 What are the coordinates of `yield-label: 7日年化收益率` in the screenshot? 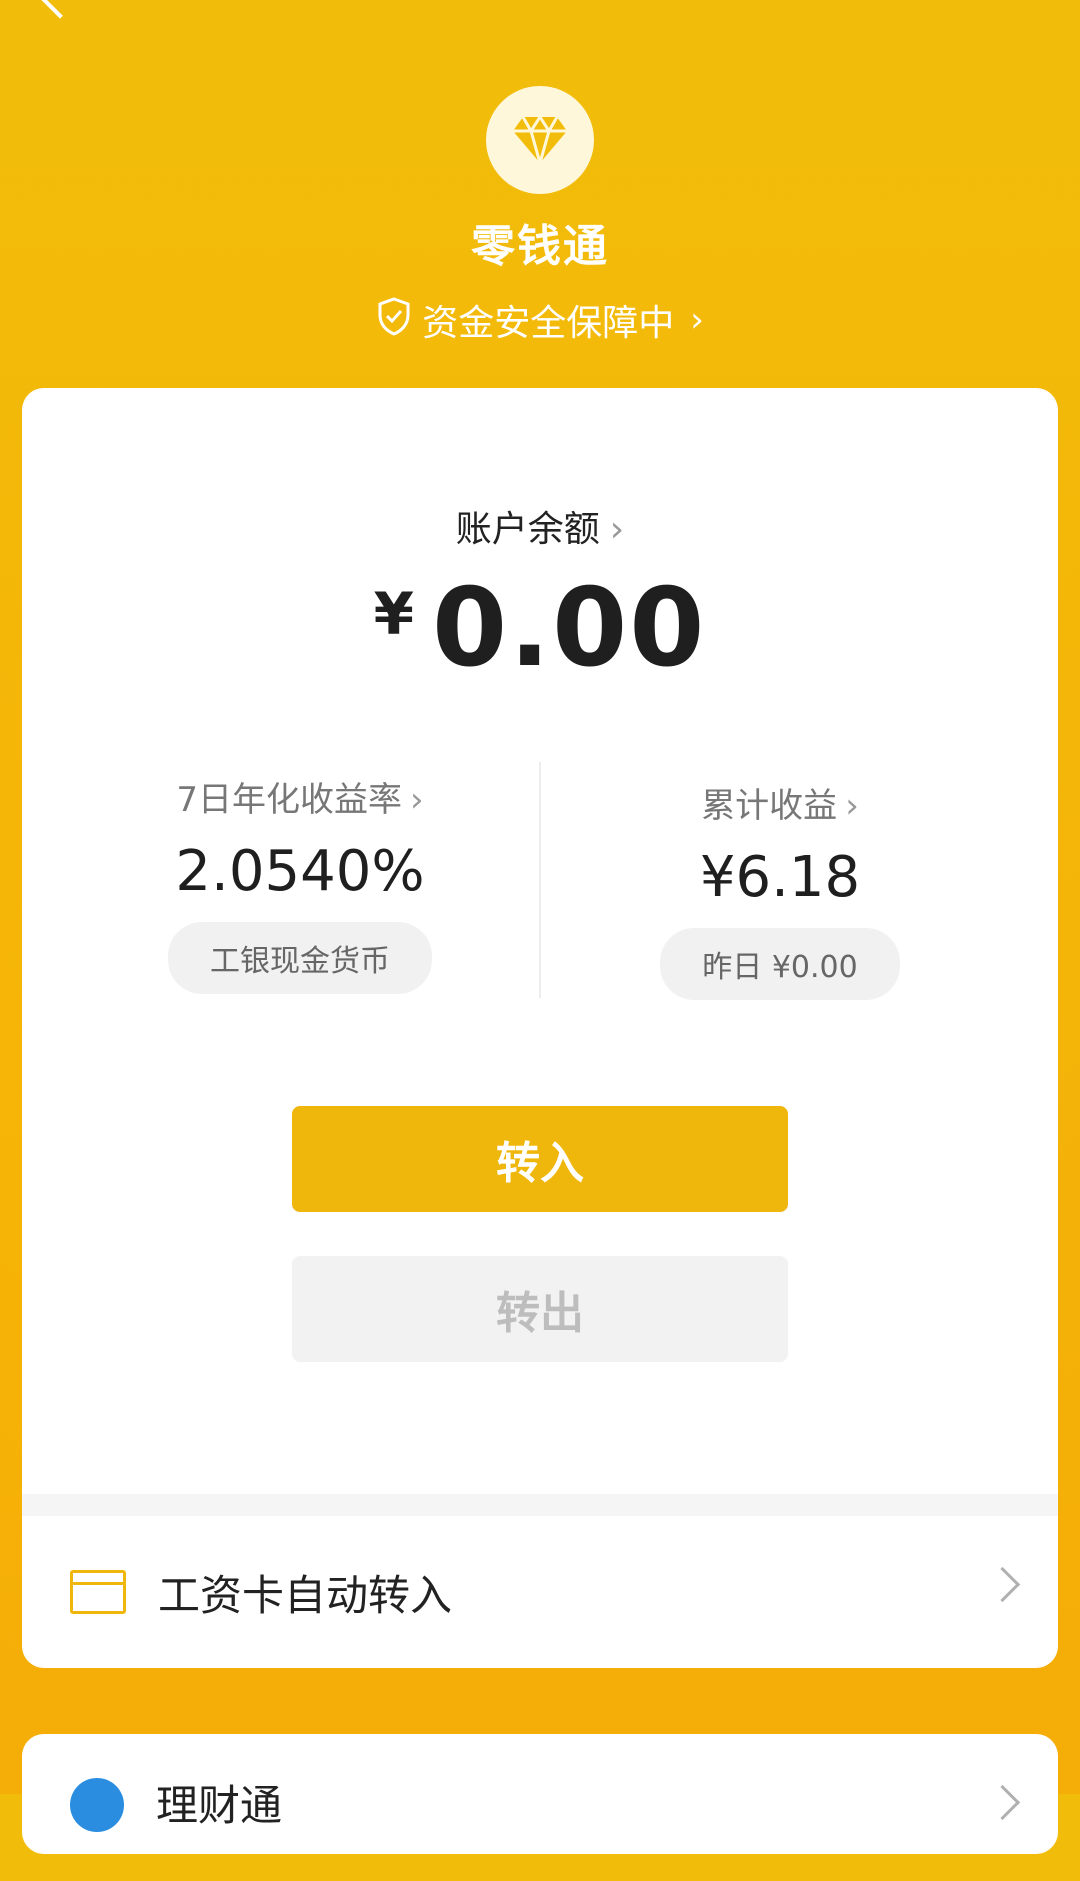 It's located at (289, 800).